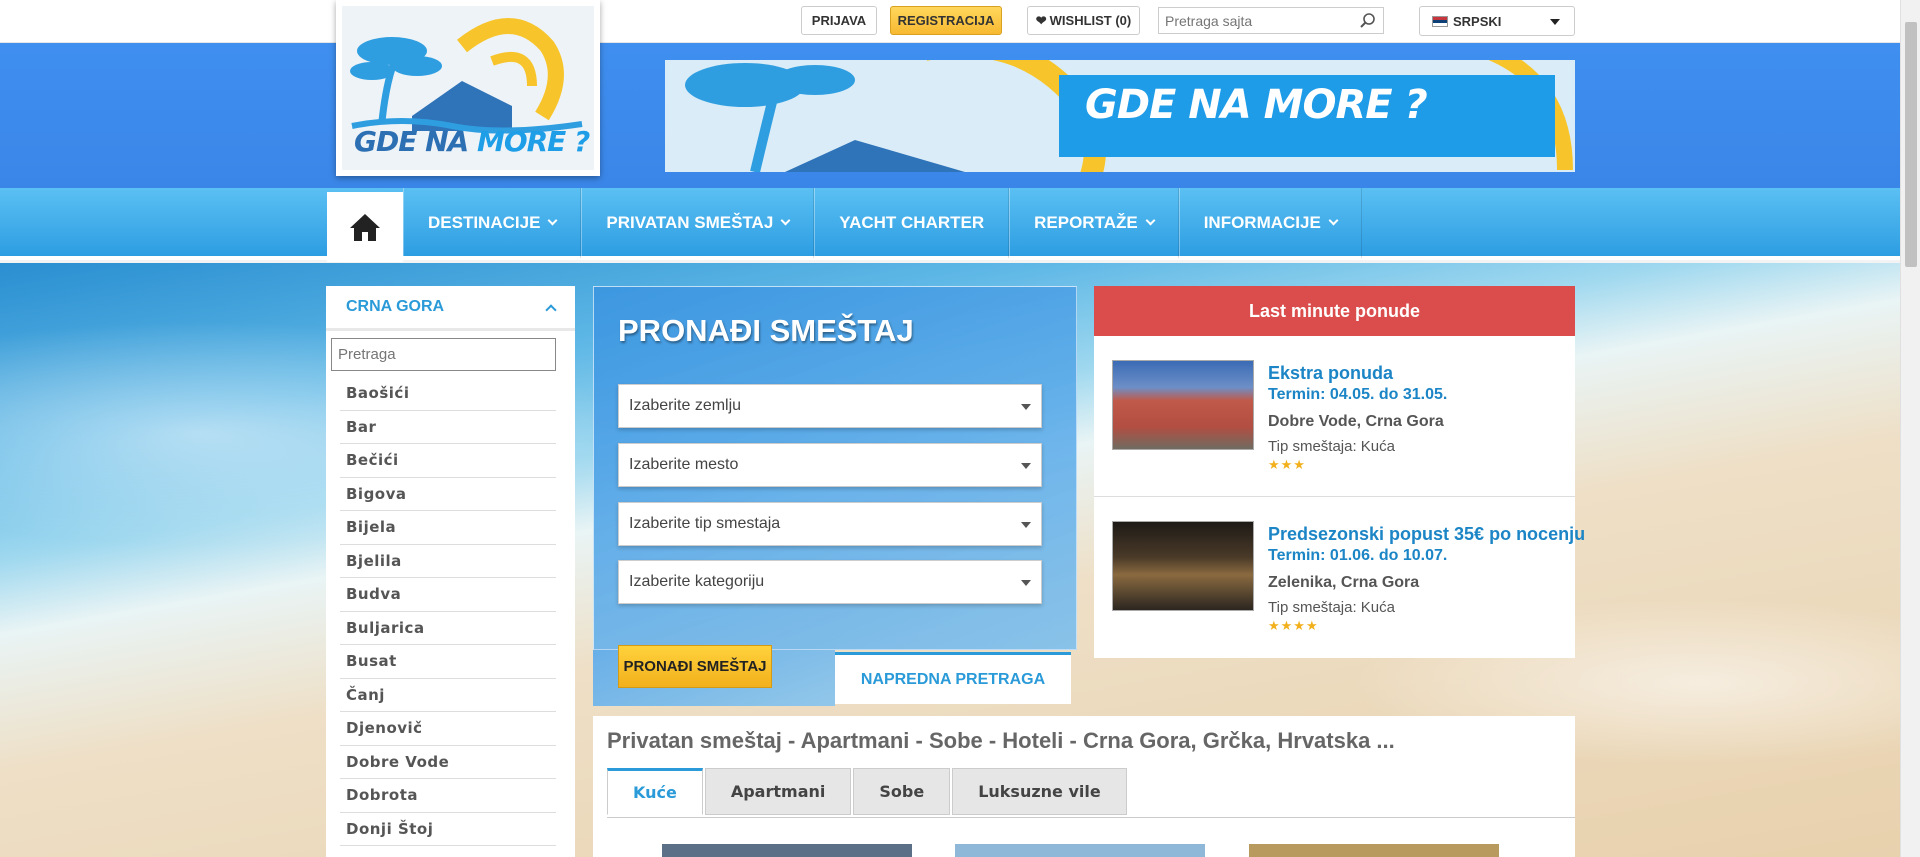  What do you see at coordinates (830, 524) in the screenshot?
I see `accommodation-type-select: Izaberite tip smestaja` at bounding box center [830, 524].